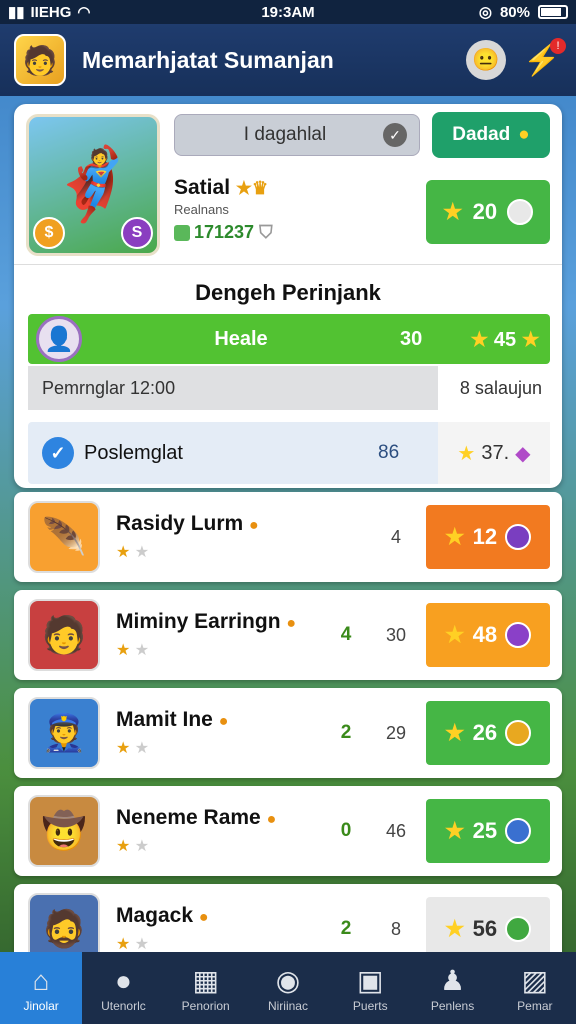 This screenshot has width=576, height=1024. What do you see at coordinates (59, 339) in the screenshot?
I see `avatar: 👤` at bounding box center [59, 339].